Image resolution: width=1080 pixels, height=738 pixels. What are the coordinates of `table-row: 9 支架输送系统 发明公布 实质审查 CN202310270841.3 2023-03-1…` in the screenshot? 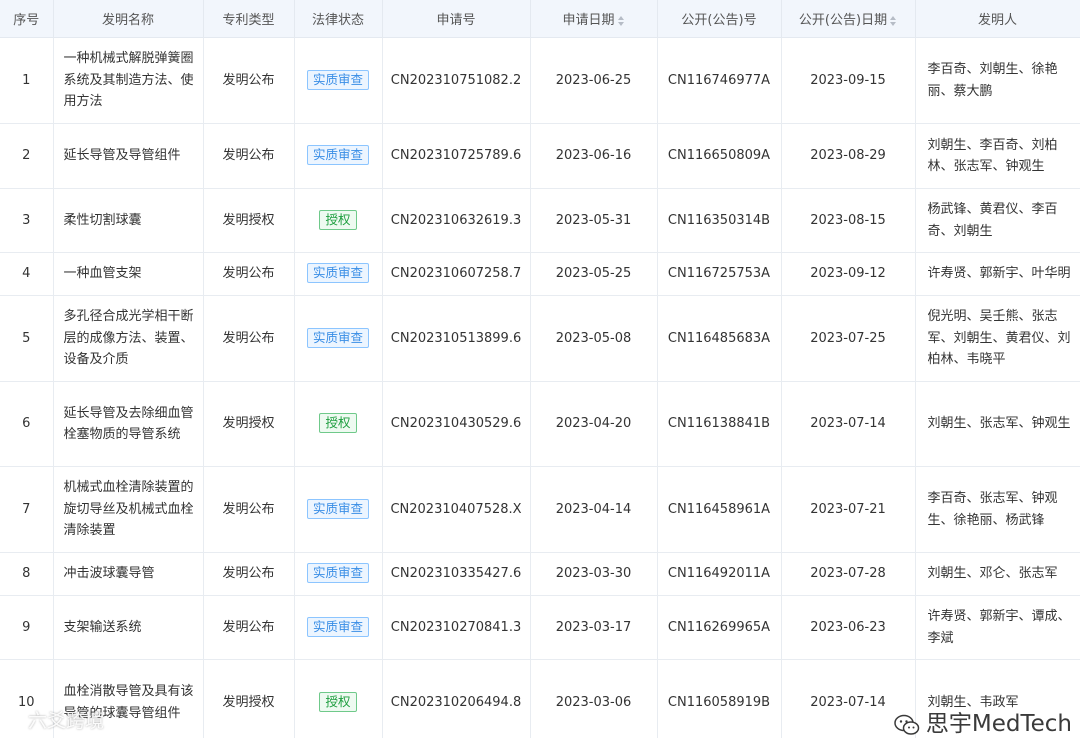 It's located at (540, 627).